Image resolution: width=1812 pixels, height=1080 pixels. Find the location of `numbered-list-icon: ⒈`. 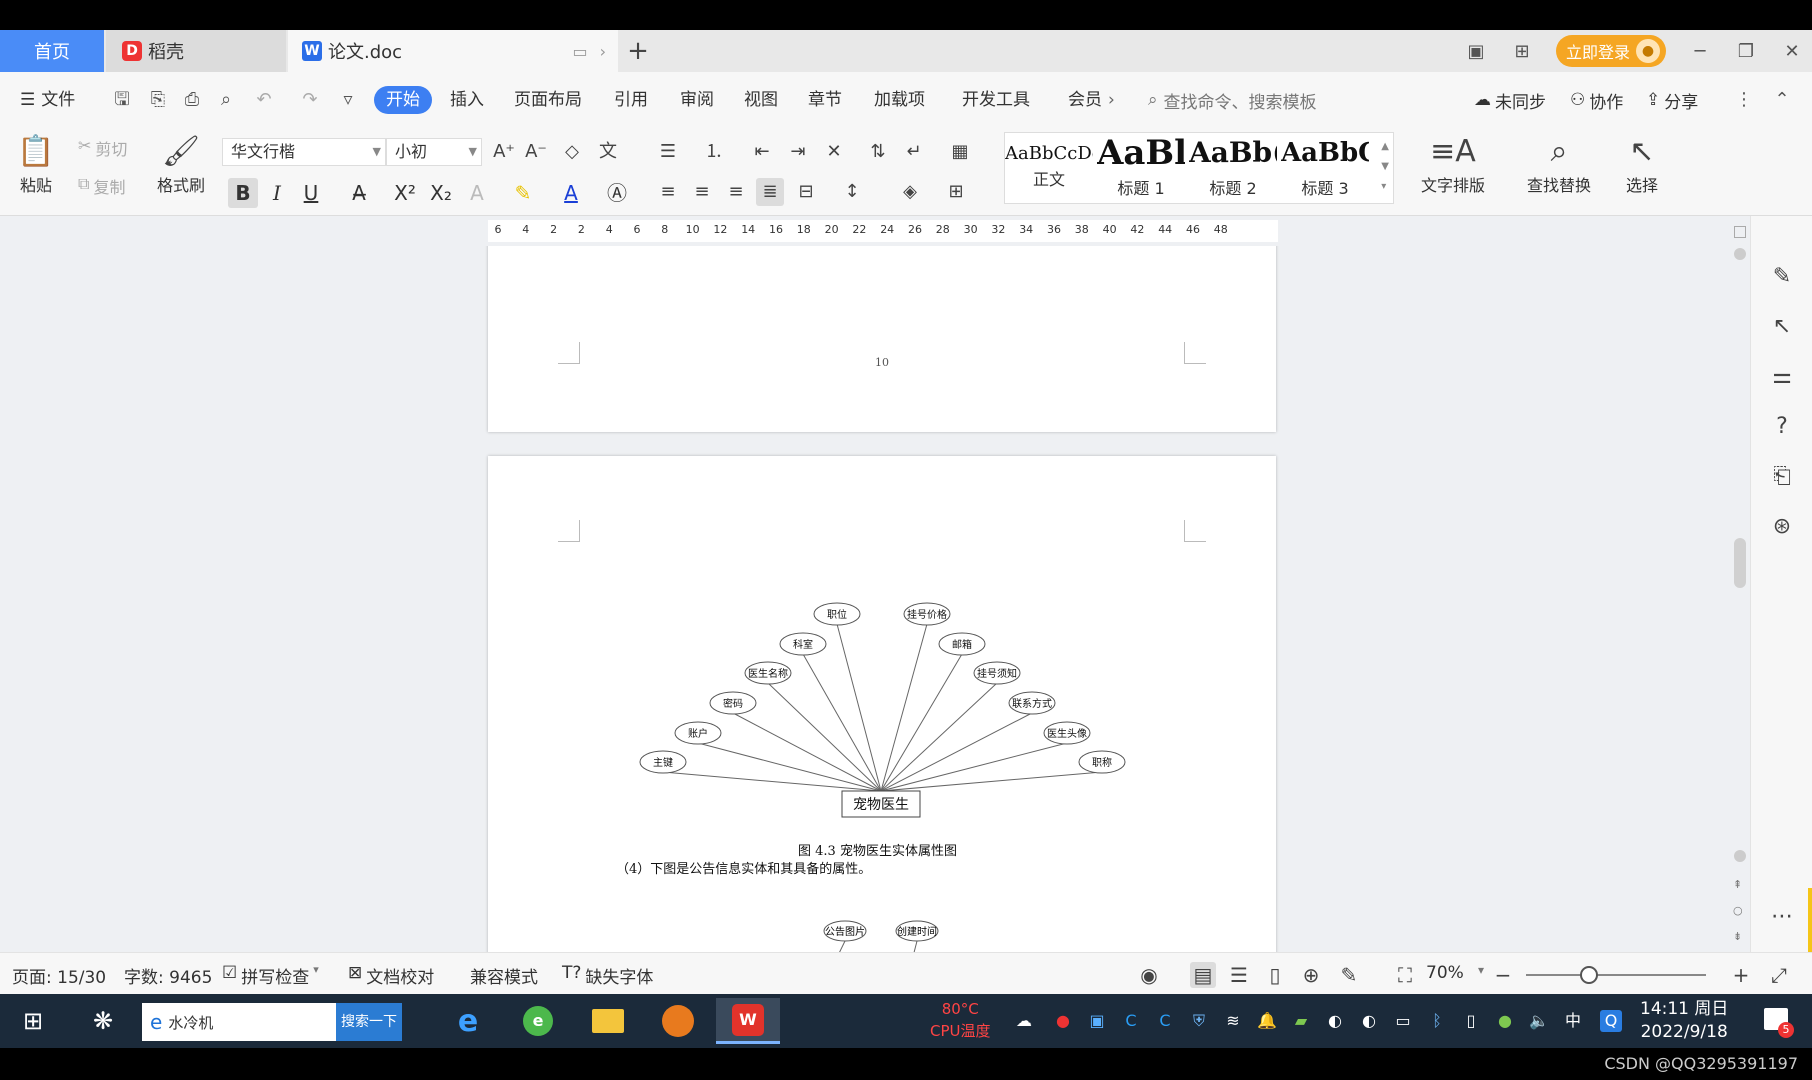

numbered-list-icon: ⒈ is located at coordinates (714, 152).